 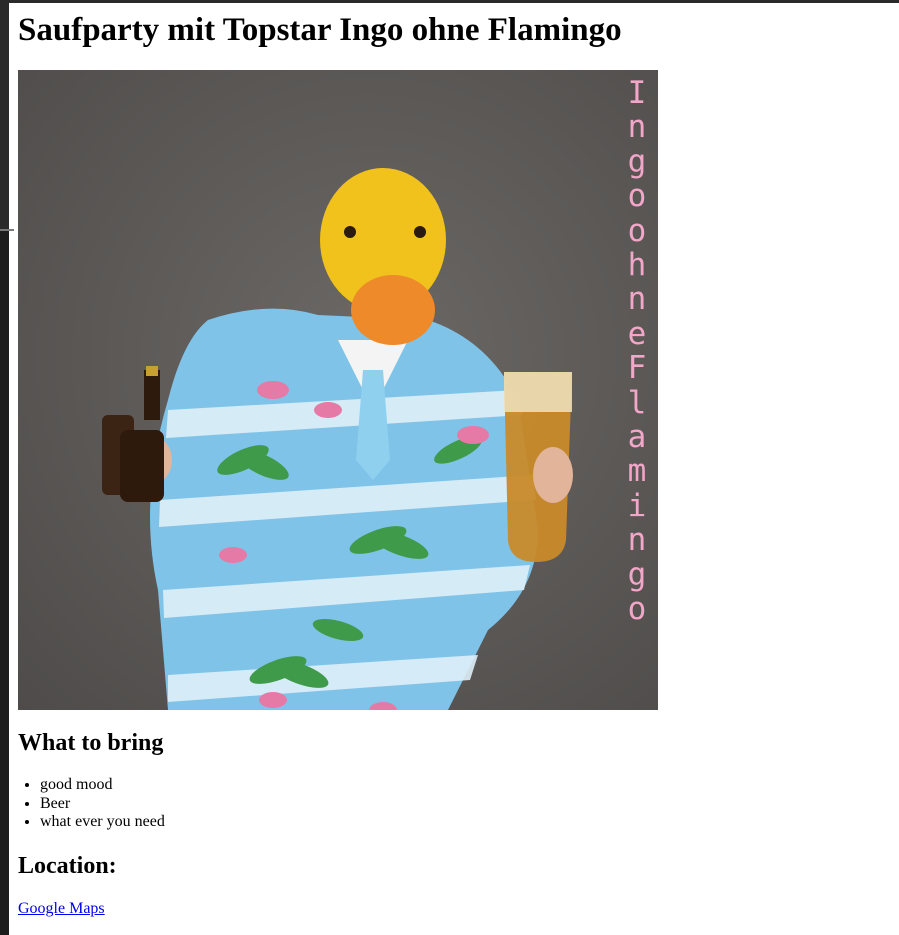 I want to click on google-maps-link: Google Maps, so click(x=61, y=909).